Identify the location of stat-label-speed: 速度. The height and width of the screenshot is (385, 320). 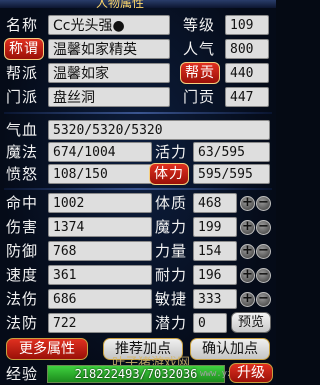
(22, 275).